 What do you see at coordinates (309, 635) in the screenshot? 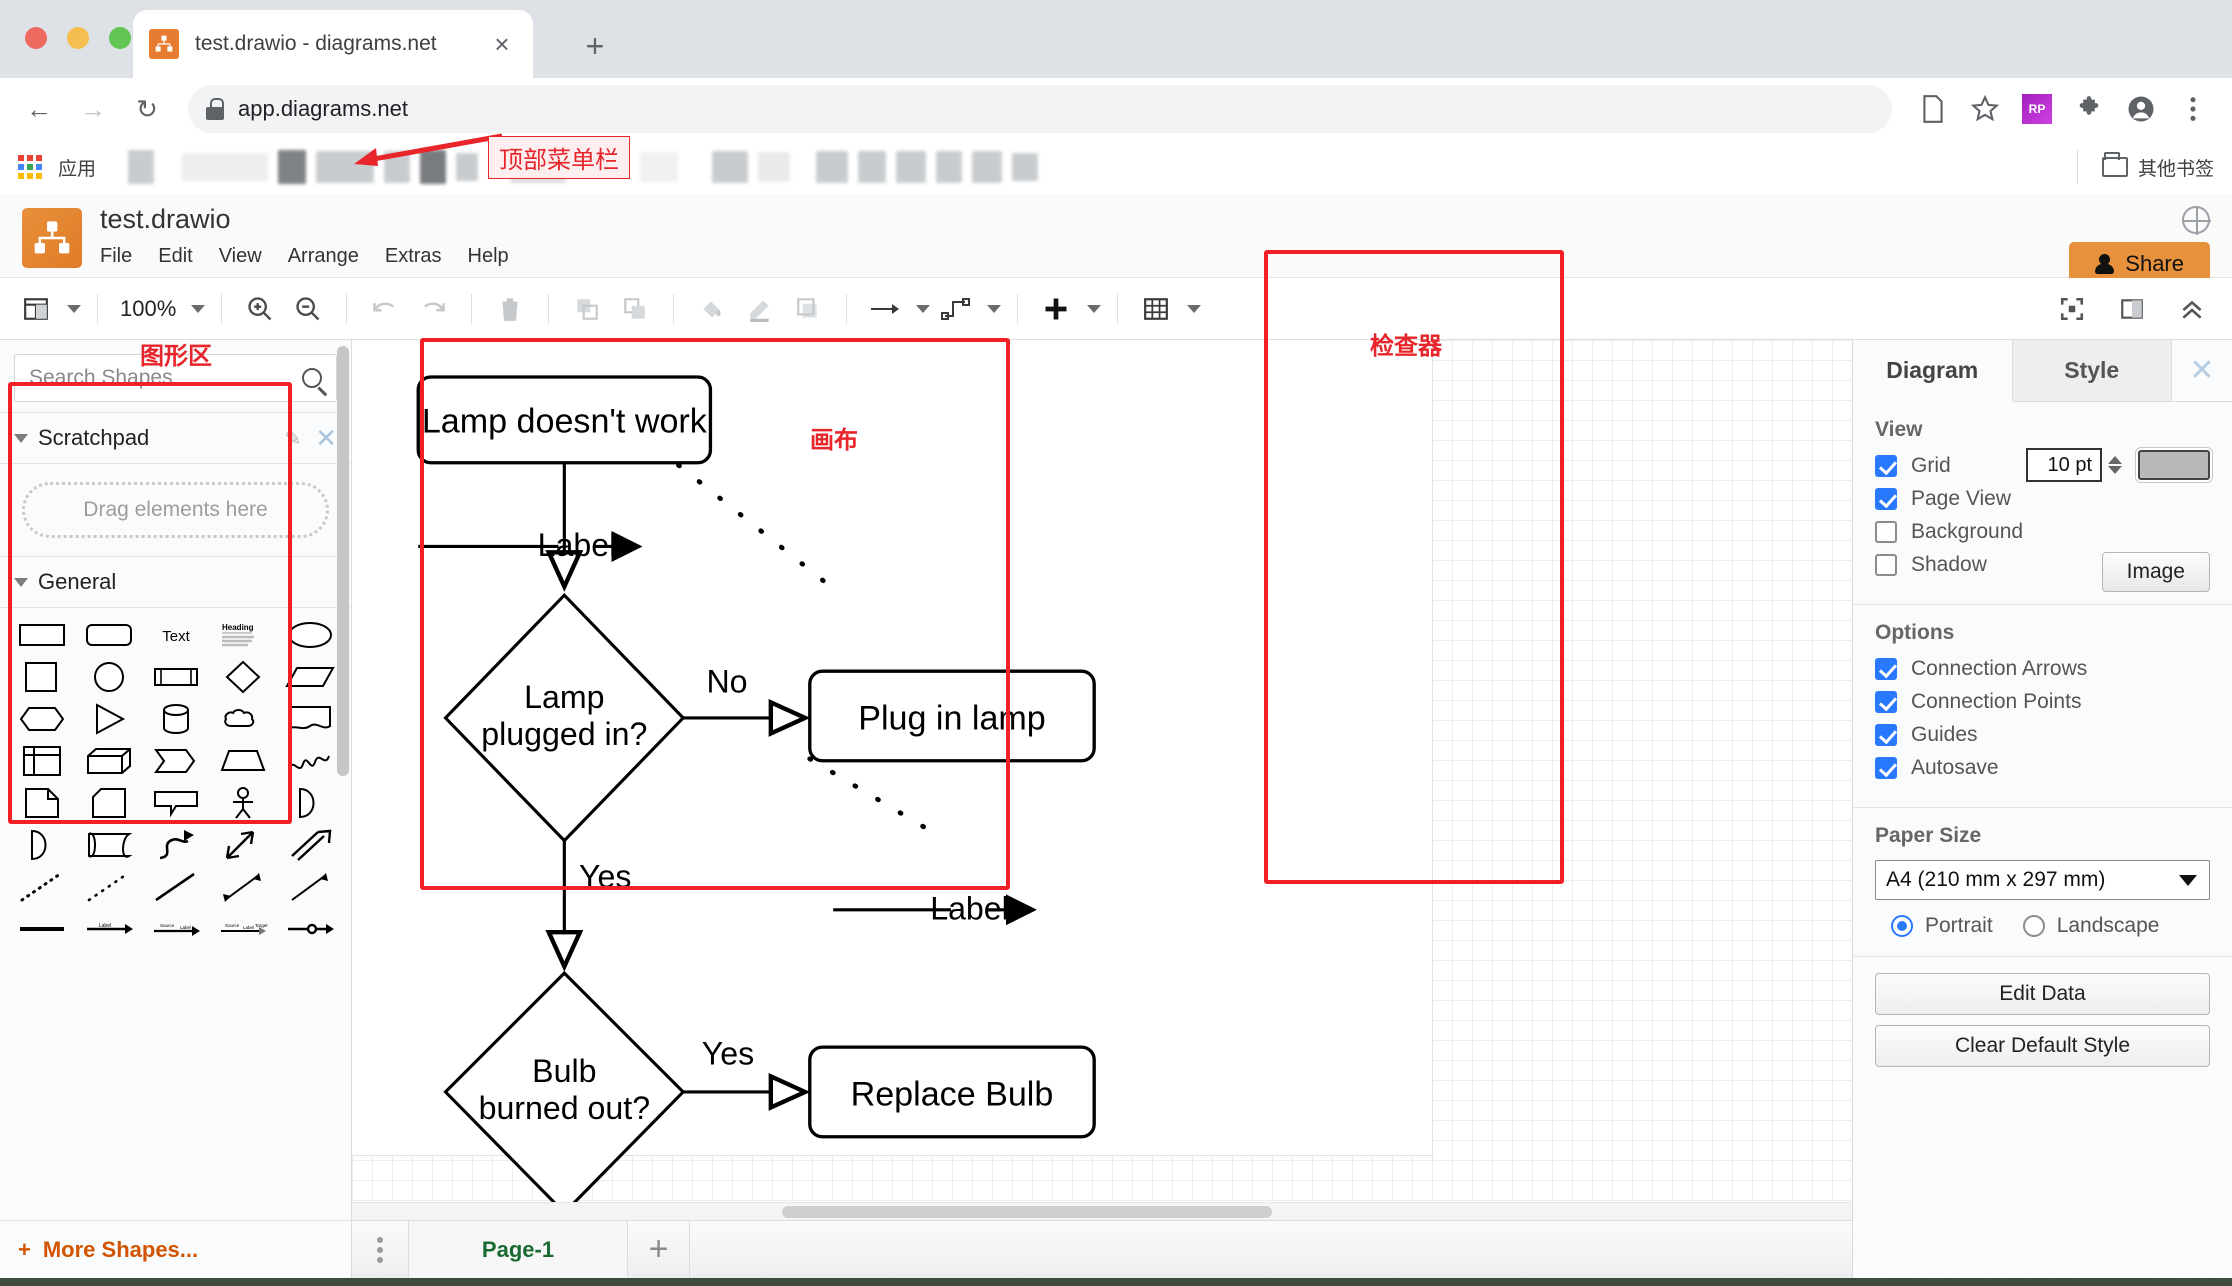
I see `shape-ellipse` at bounding box center [309, 635].